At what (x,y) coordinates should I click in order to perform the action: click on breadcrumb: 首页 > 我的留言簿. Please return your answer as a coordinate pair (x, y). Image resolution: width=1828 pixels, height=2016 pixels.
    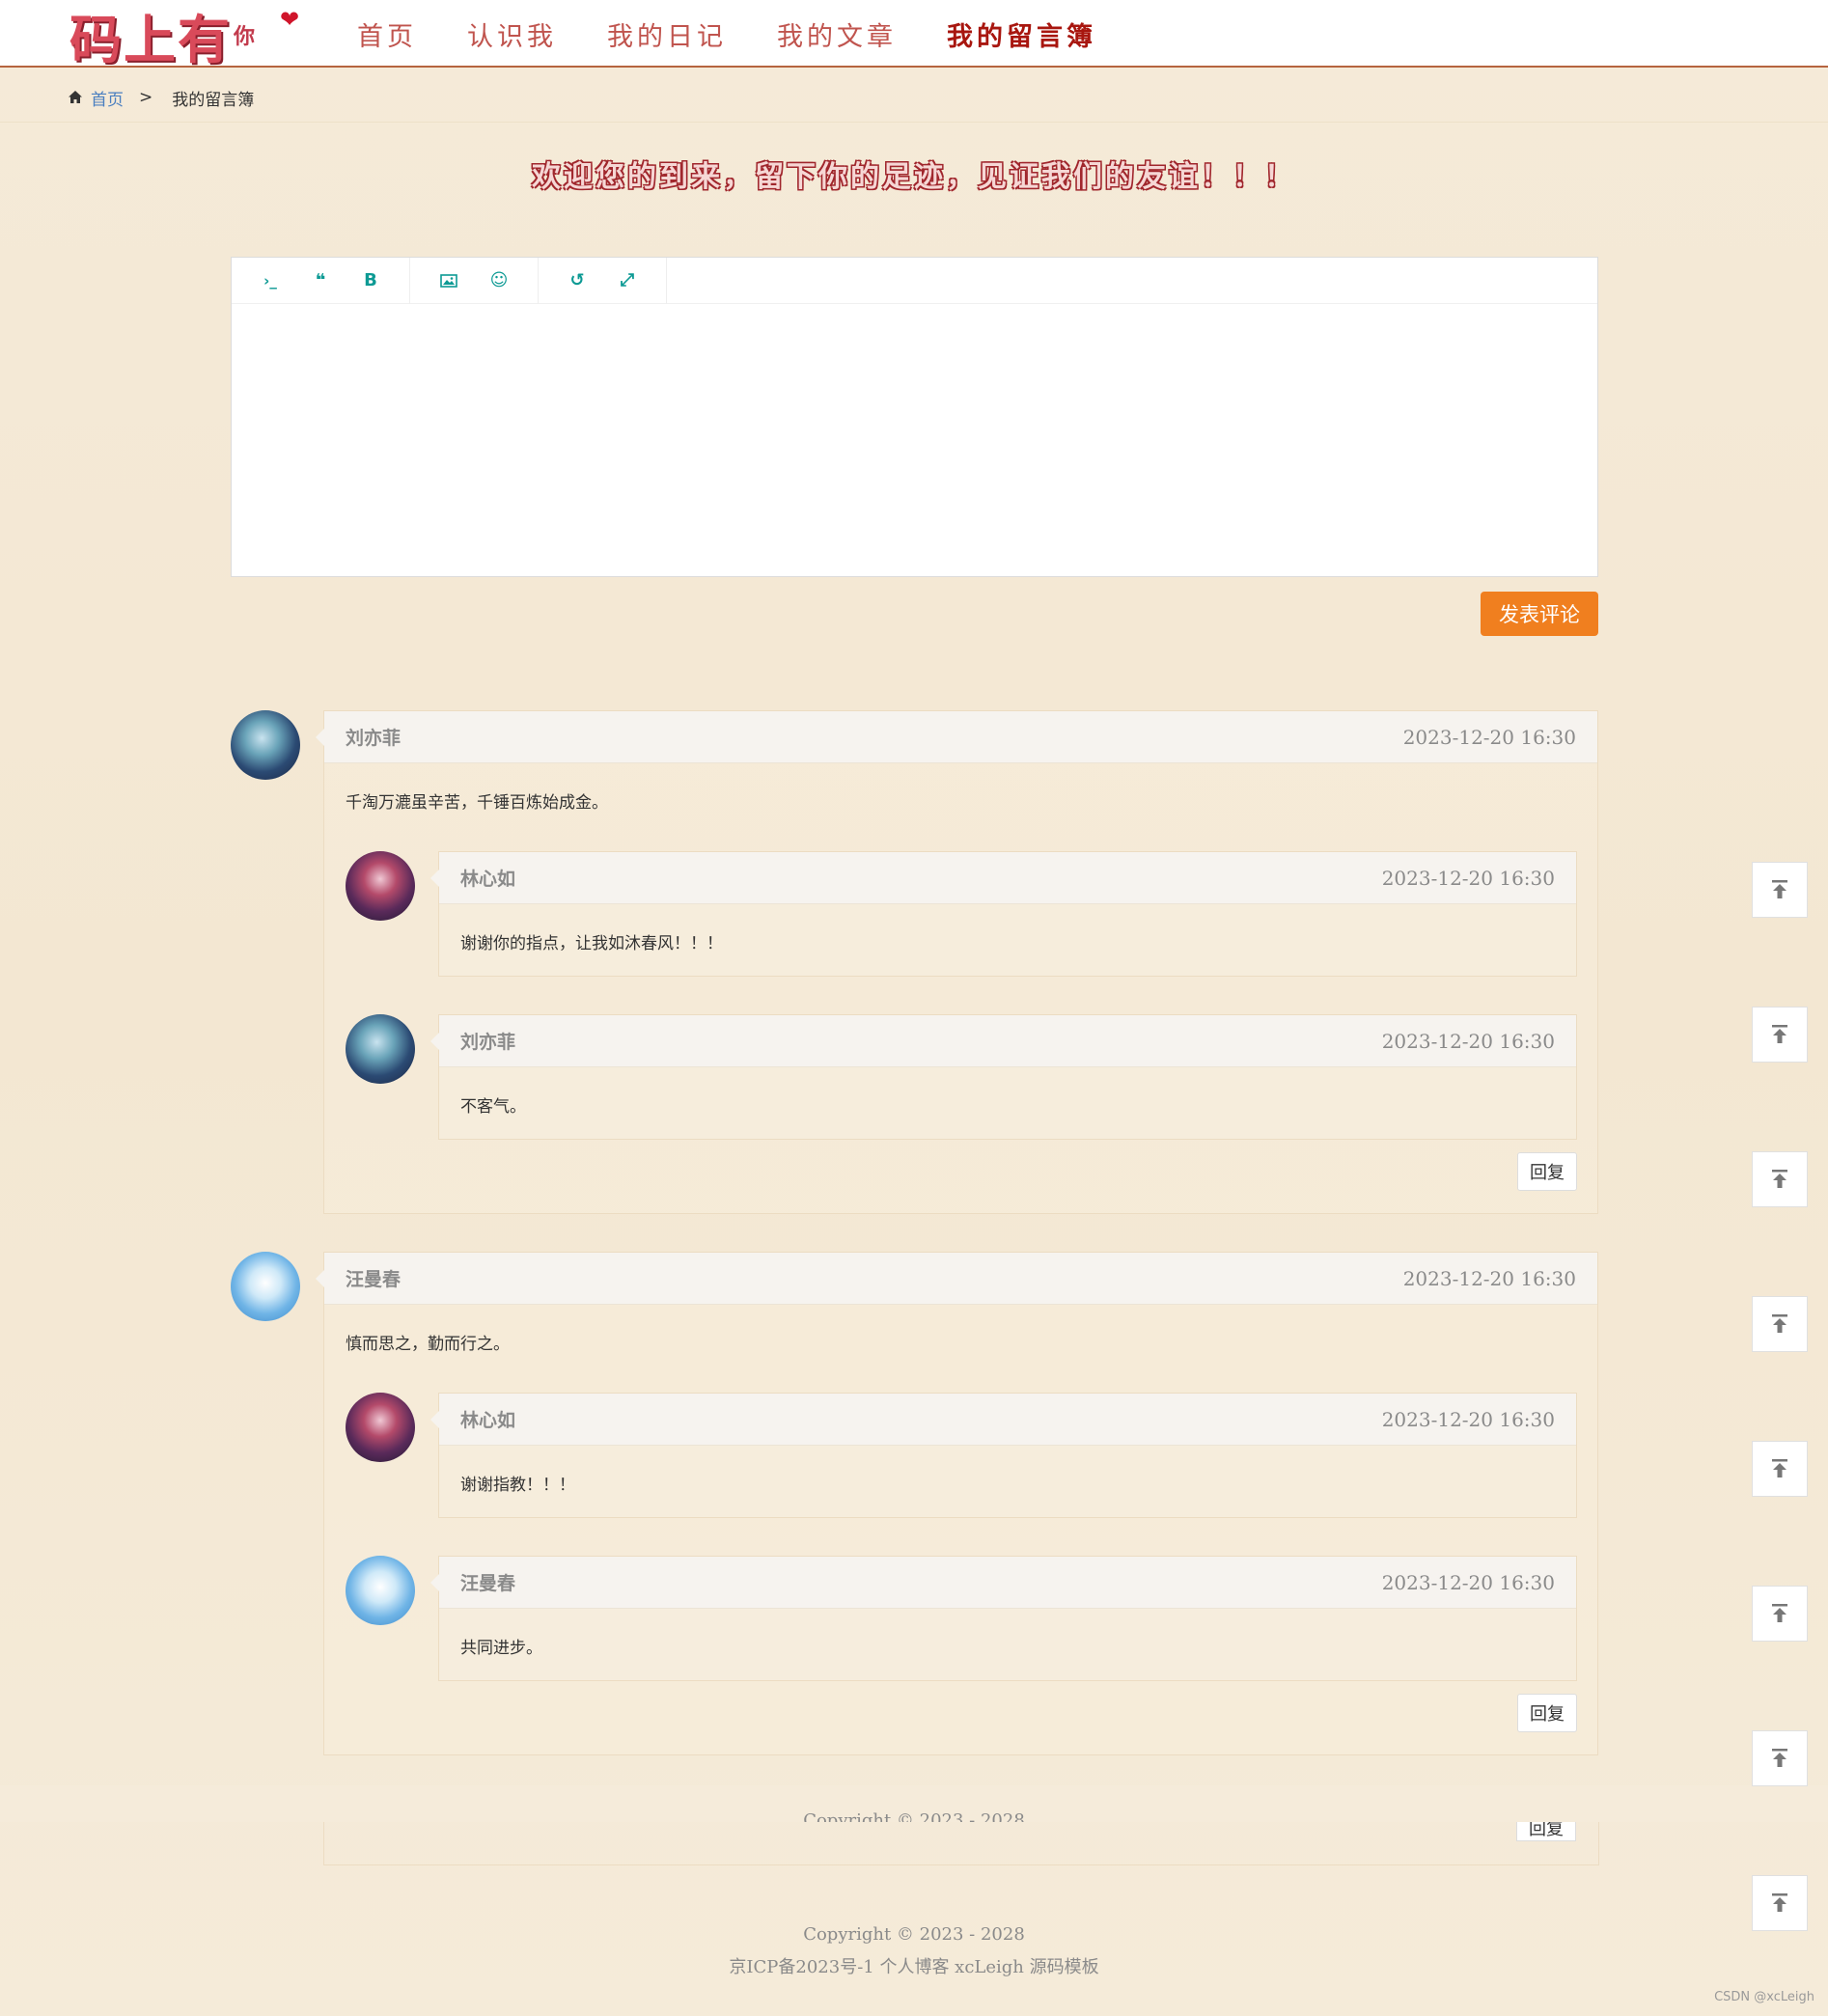
    Looking at the image, I should click on (161, 97).